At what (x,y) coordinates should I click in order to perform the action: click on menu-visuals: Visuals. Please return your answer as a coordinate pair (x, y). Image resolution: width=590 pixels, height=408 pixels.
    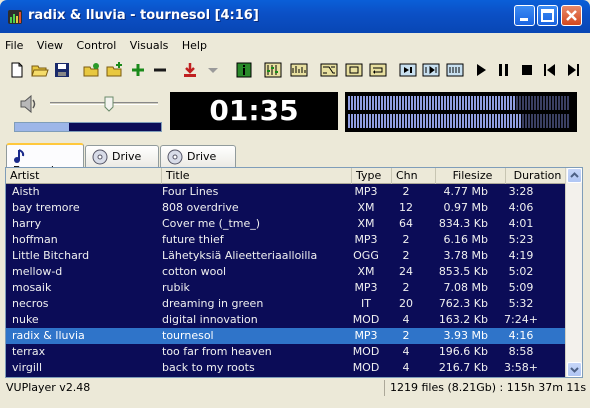
    Looking at the image, I should click on (149, 45).